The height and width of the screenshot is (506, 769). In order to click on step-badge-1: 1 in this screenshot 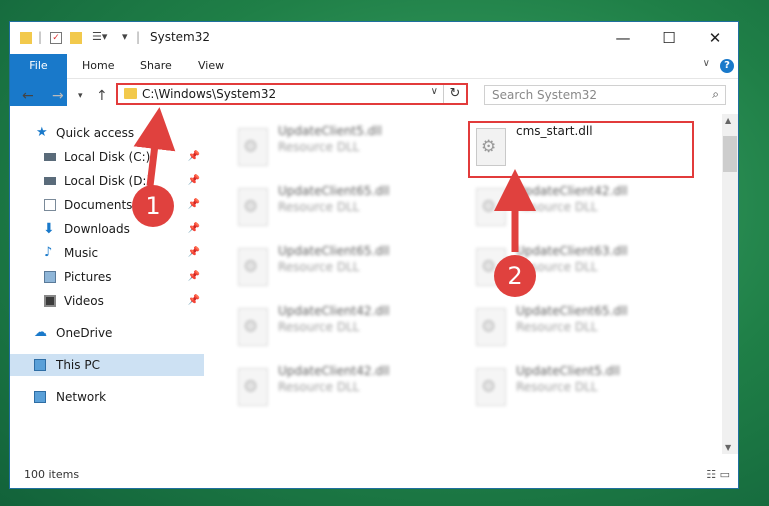, I will do `click(153, 206)`.